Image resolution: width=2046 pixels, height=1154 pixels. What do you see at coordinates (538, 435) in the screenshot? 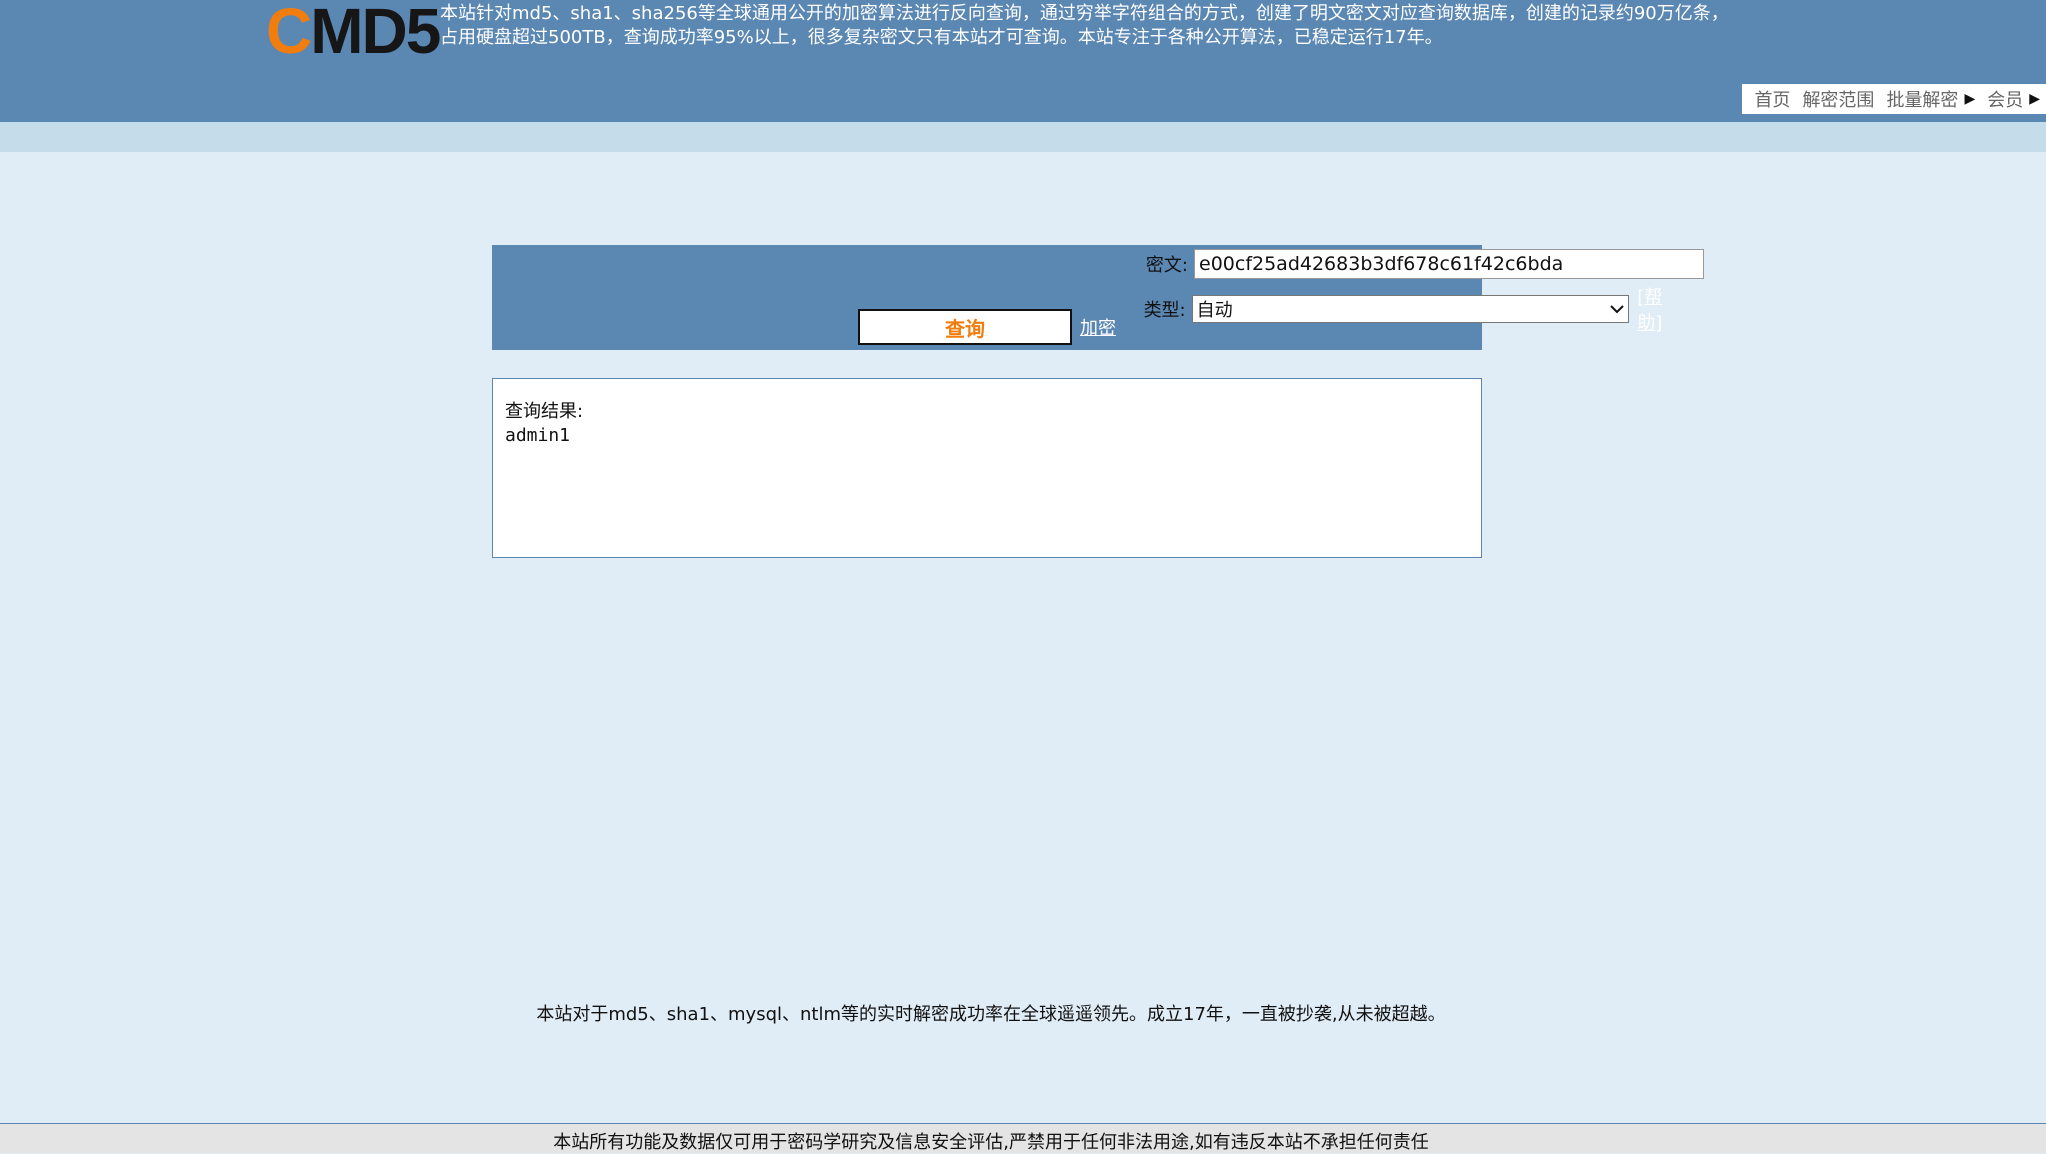
I see `result-value: admin1` at bounding box center [538, 435].